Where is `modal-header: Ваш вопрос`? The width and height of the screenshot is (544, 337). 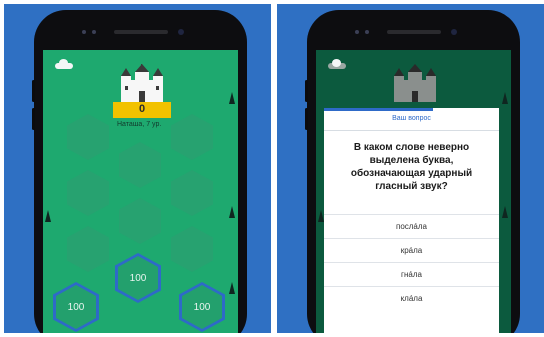
modal-header: Ваш вопрос is located at coordinates (411, 119).